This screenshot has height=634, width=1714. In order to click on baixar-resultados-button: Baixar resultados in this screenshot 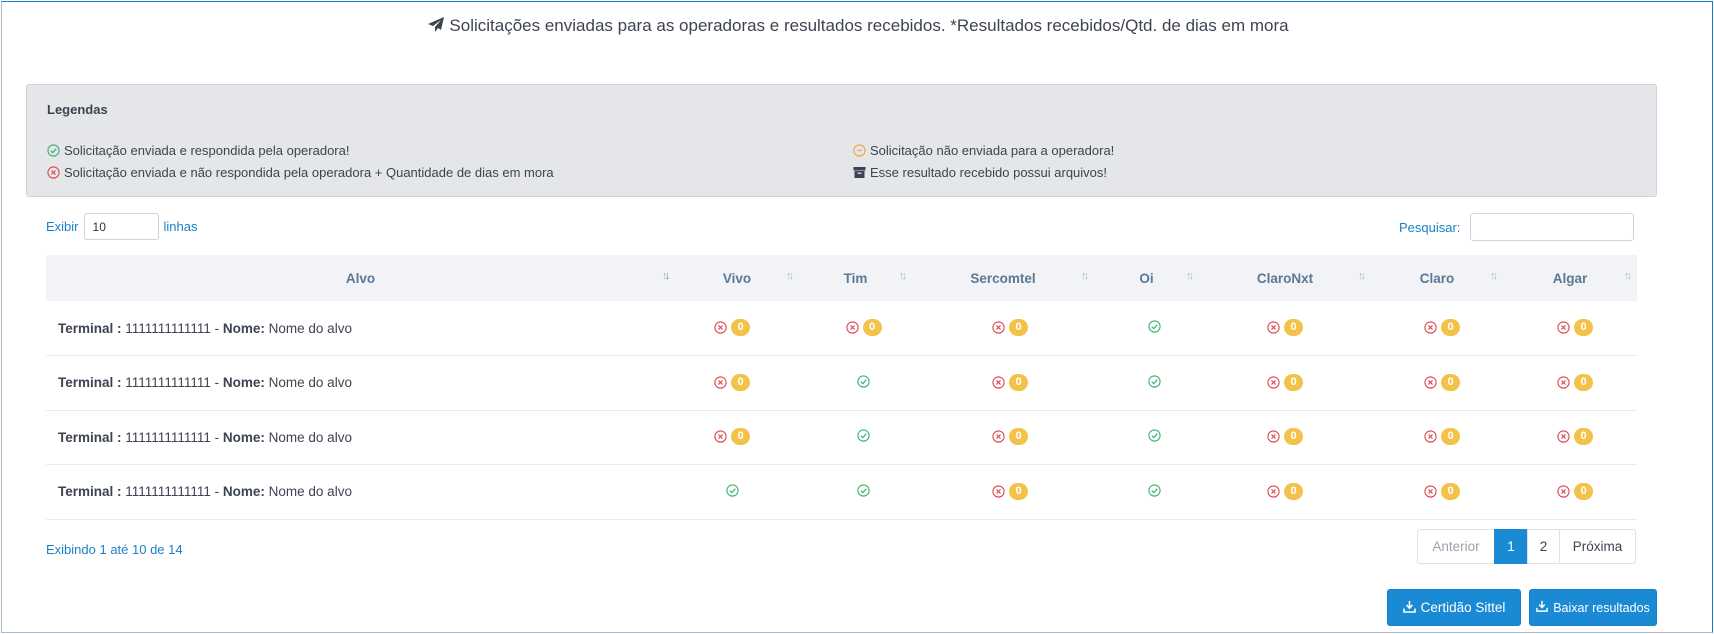, I will do `click(1593, 607)`.